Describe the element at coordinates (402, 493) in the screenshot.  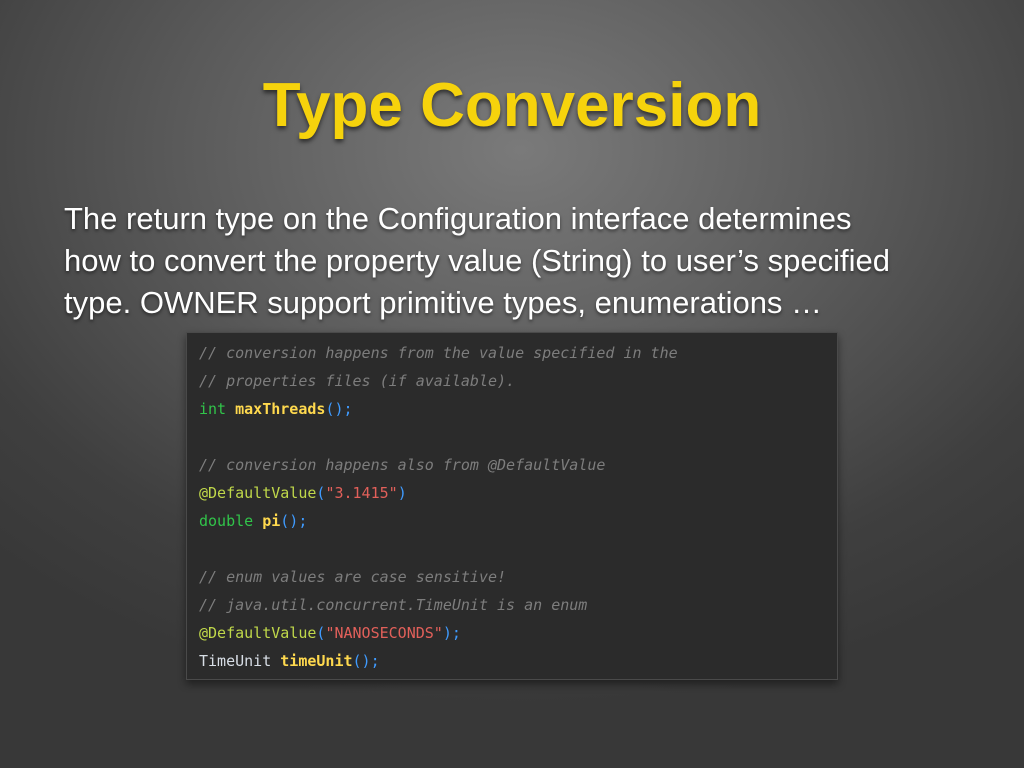
I see `code-punctuation: )` at that location.